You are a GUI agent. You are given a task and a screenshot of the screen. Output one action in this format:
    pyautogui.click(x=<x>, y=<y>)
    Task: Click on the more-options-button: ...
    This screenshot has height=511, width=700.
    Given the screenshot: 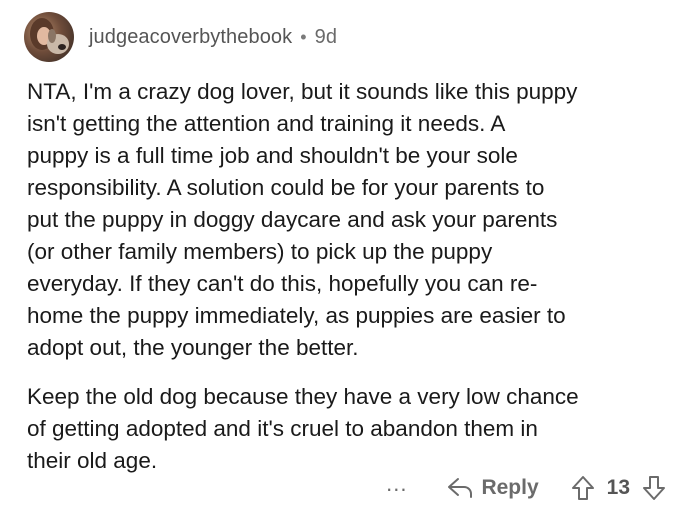 What is the action you would take?
    pyautogui.click(x=396, y=484)
    